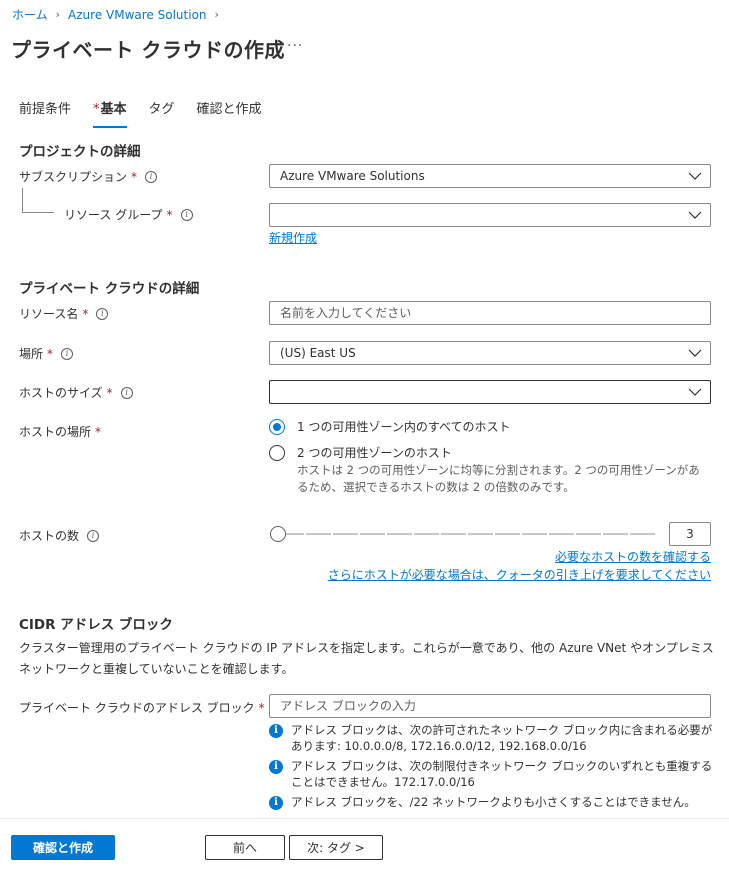 The width and height of the screenshot is (729, 871). Describe the element at coordinates (128, 214) in the screenshot. I see `resource-group-label: リソース グループ * i` at that location.